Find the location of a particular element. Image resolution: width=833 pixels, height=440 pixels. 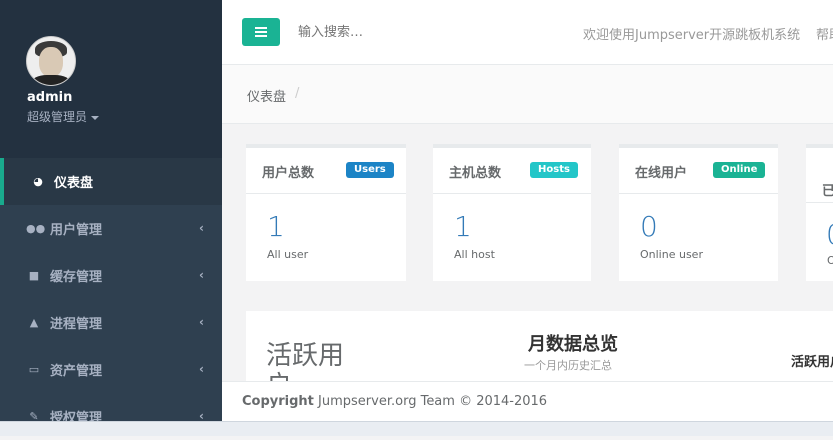

welcome-message: 欢迎使用Jumpserver开源跳板机系统 is located at coordinates (692, 35).